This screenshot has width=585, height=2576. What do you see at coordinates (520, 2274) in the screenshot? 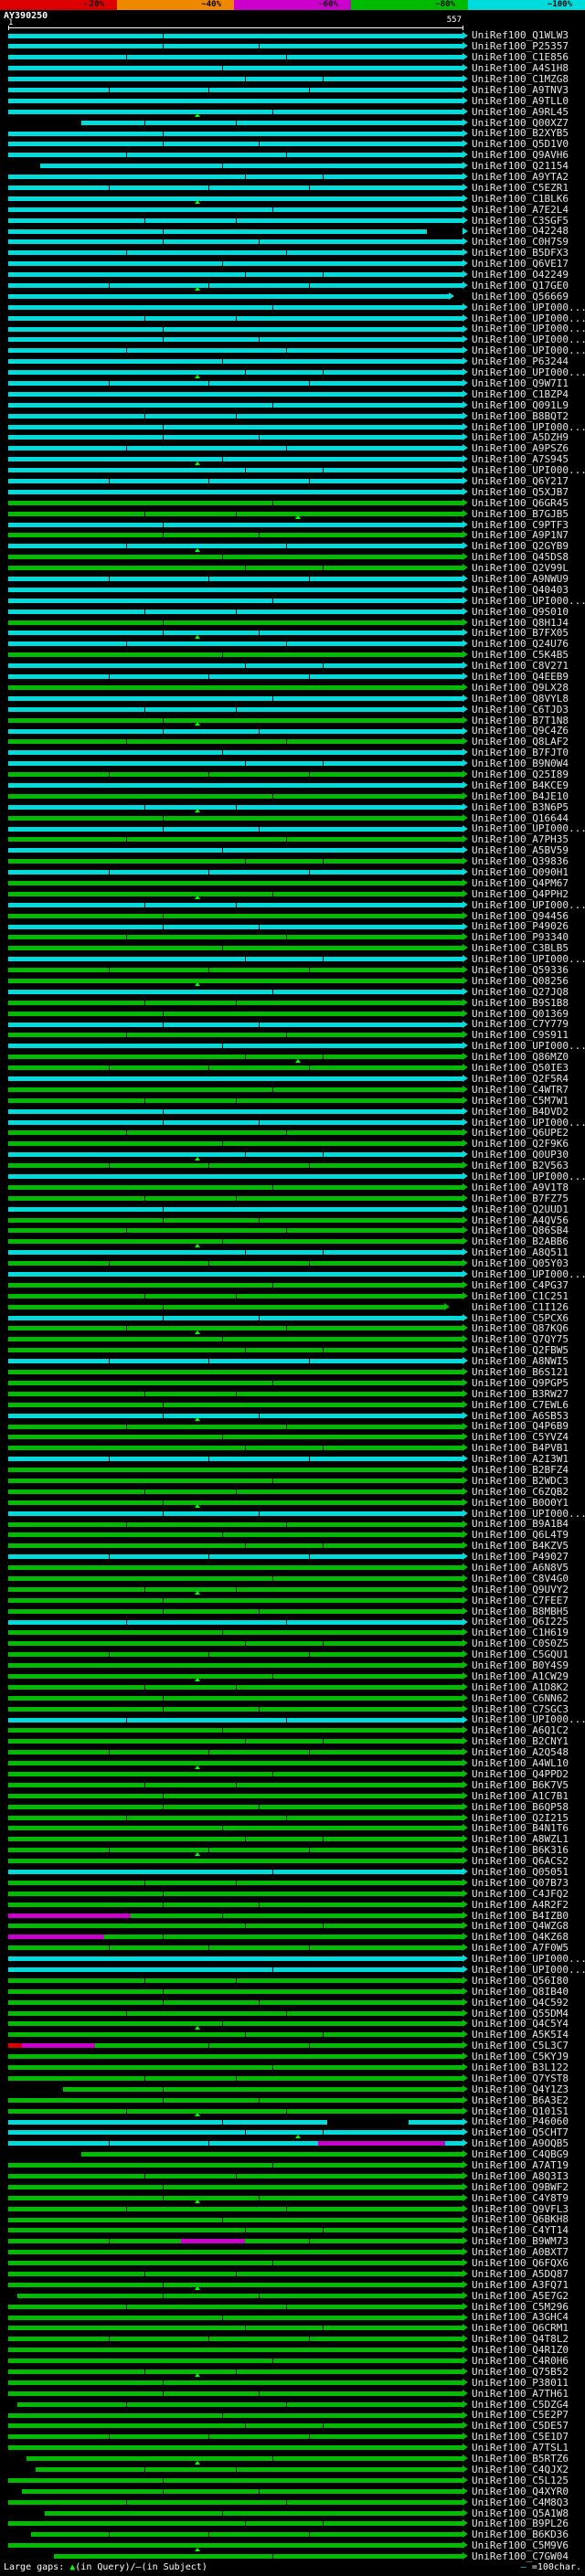
I see `hit-label: UniRef100_A5DQ87` at bounding box center [520, 2274].